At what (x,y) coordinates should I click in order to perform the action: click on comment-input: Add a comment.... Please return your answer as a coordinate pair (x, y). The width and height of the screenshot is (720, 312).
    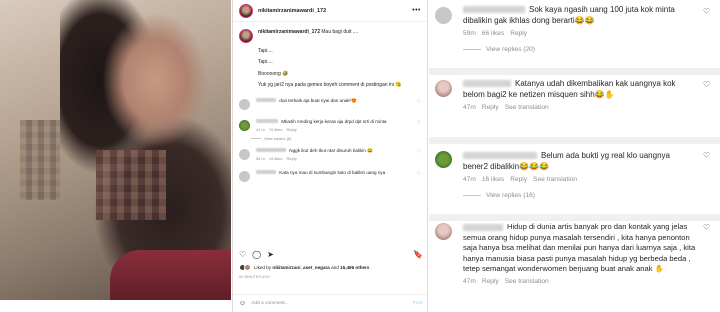
    Looking at the image, I should click on (331, 303).